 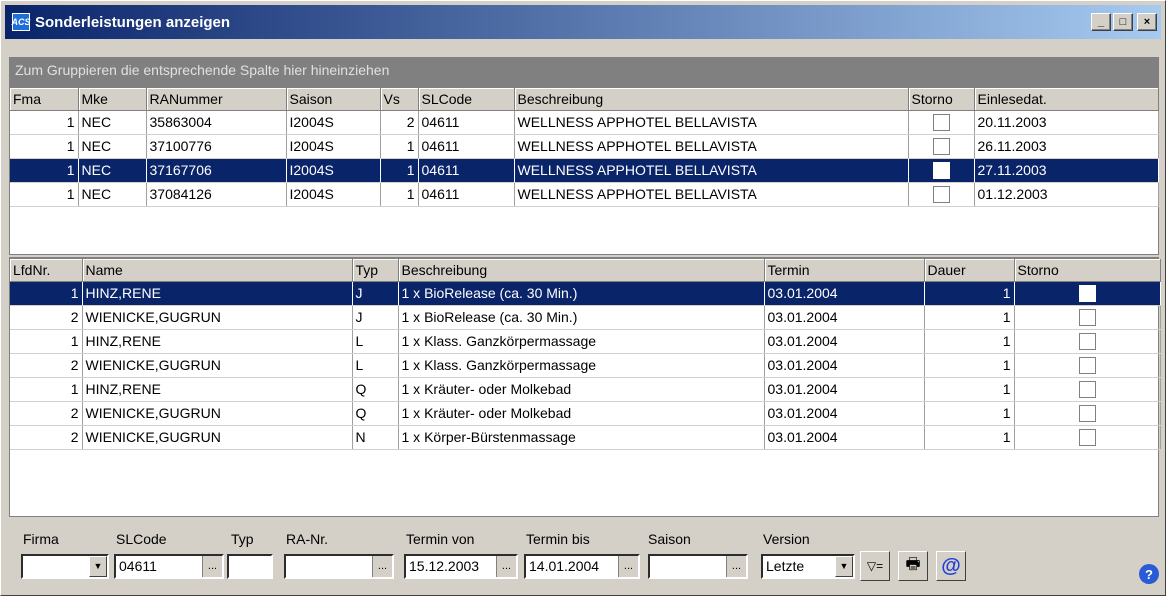 What do you see at coordinates (46, 270) in the screenshot?
I see `col-header-lfdnr: LfdNr.` at bounding box center [46, 270].